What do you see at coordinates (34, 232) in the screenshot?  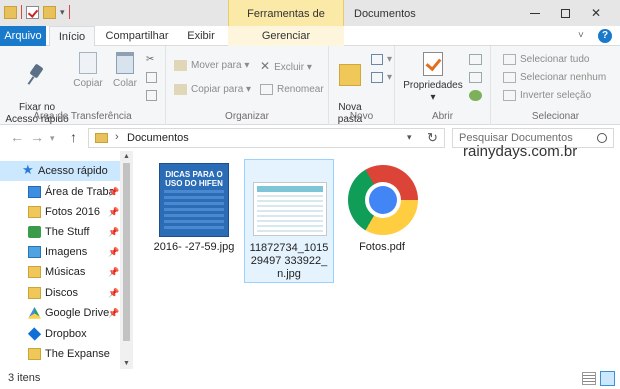 I see `stuff-icon` at bounding box center [34, 232].